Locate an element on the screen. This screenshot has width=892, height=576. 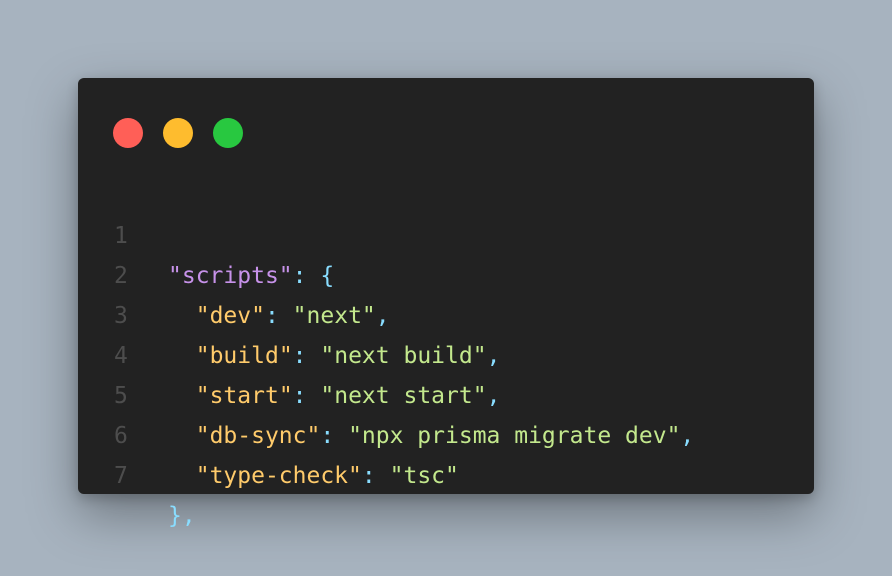
code-value: tsc is located at coordinates (424, 476).